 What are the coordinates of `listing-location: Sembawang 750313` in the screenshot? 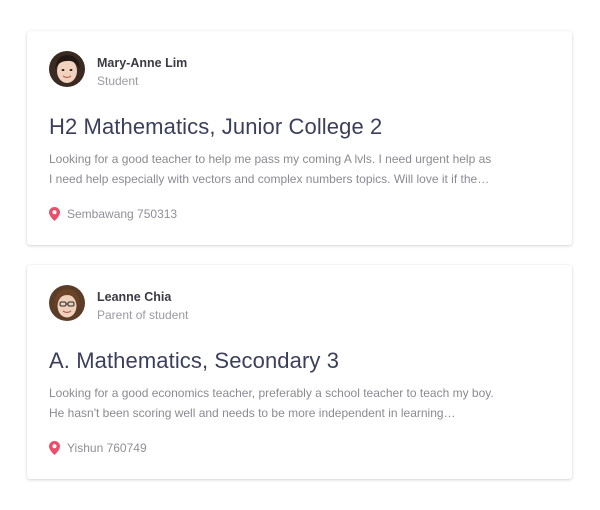 It's located at (113, 214).